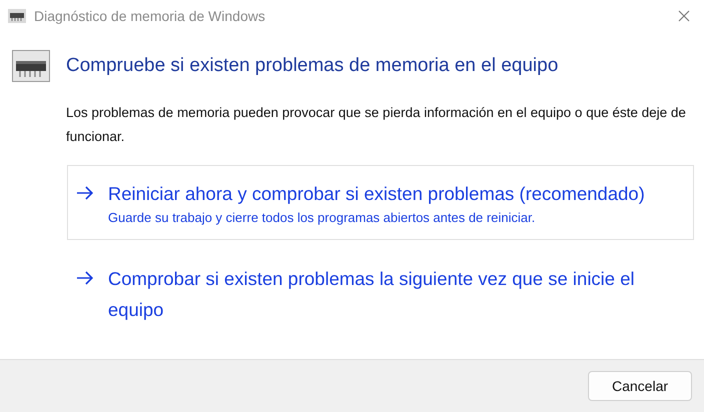  I want to click on cancel-button: Cancelar, so click(640, 386).